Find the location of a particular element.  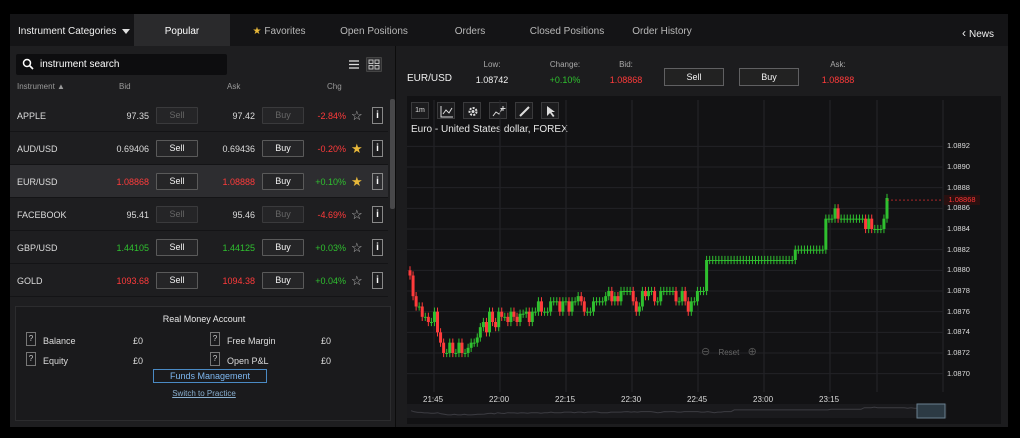

news-button: ‹ News is located at coordinates (978, 33).